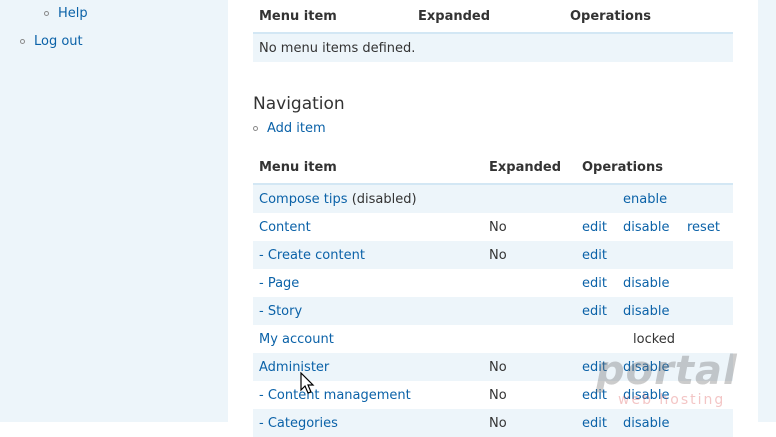  I want to click on menu-item-cell: - Content management, so click(368, 395).